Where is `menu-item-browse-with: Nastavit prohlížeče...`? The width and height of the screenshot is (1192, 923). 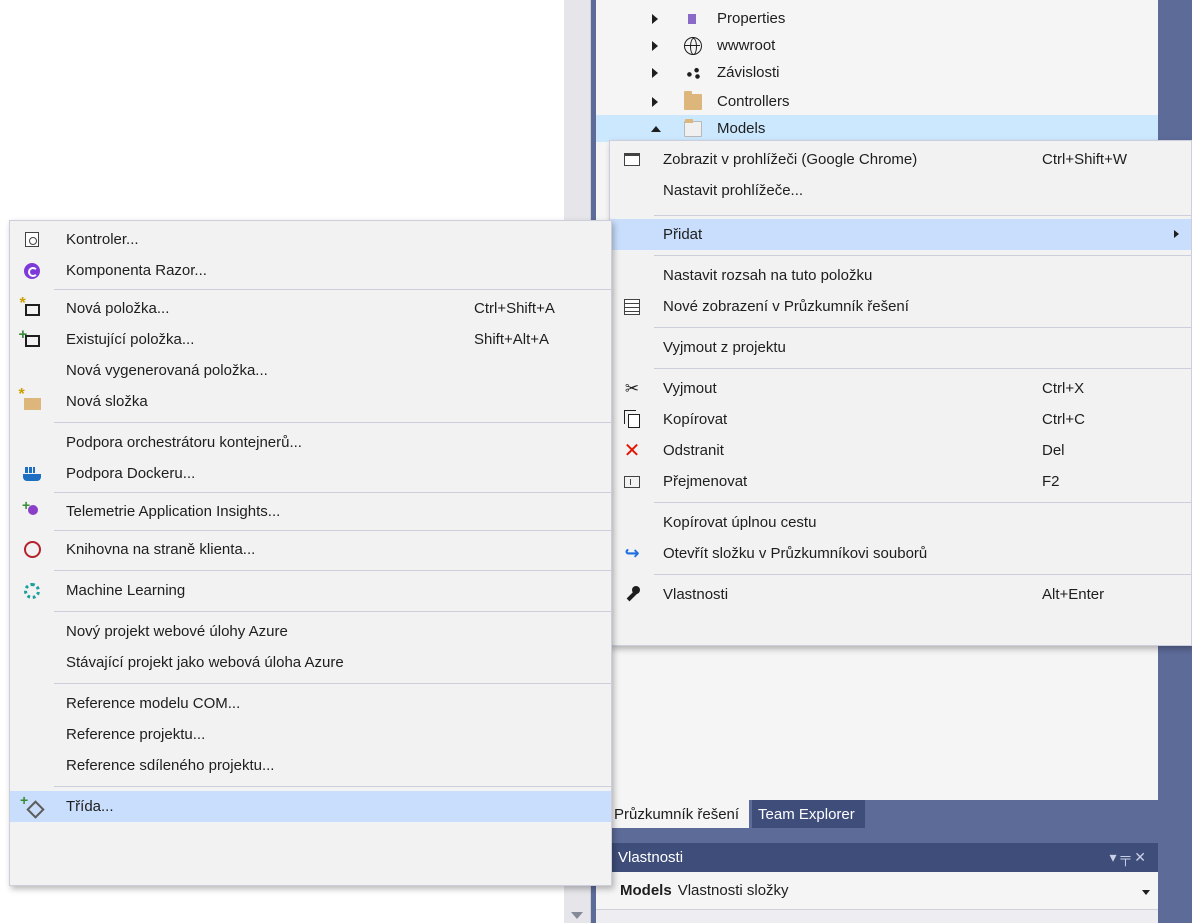
menu-item-browse-with: Nastavit prohlížeče... is located at coordinates (900, 190).